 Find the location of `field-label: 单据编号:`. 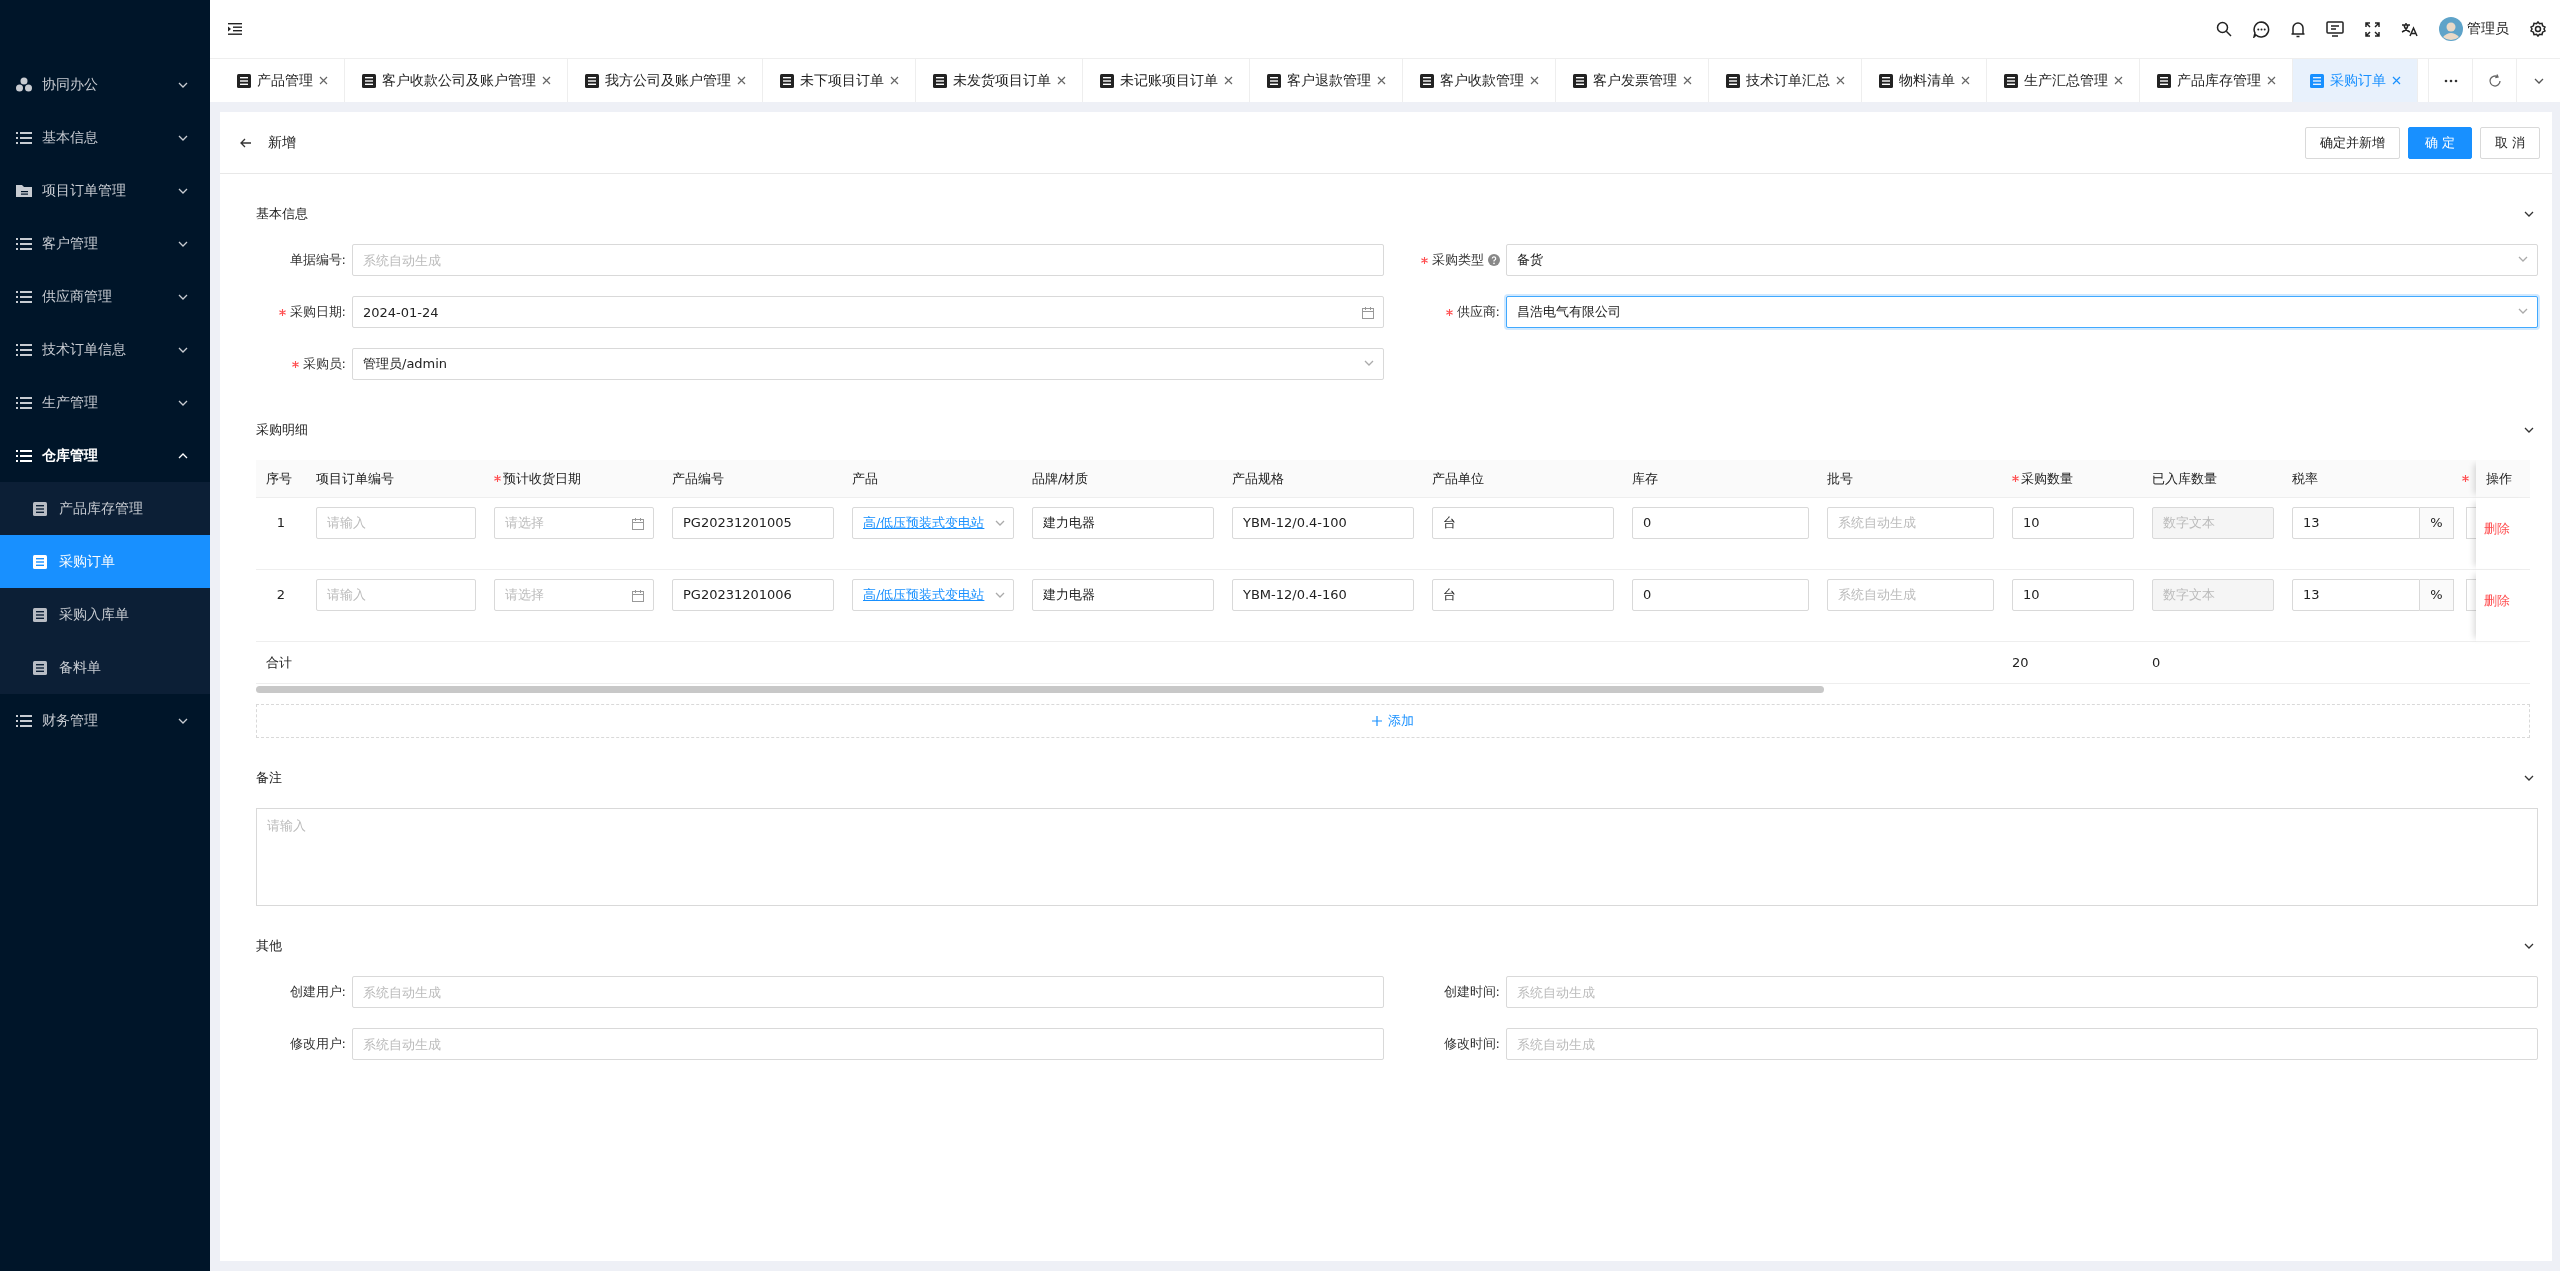

field-label: 单据编号: is located at coordinates (317, 260).